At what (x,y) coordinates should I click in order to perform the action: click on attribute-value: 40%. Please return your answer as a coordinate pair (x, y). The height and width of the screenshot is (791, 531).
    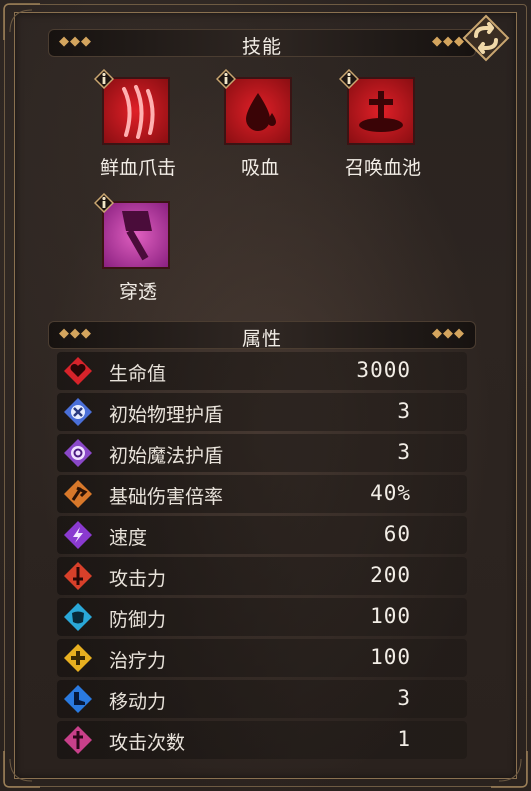
    Looking at the image, I should click on (390, 493).